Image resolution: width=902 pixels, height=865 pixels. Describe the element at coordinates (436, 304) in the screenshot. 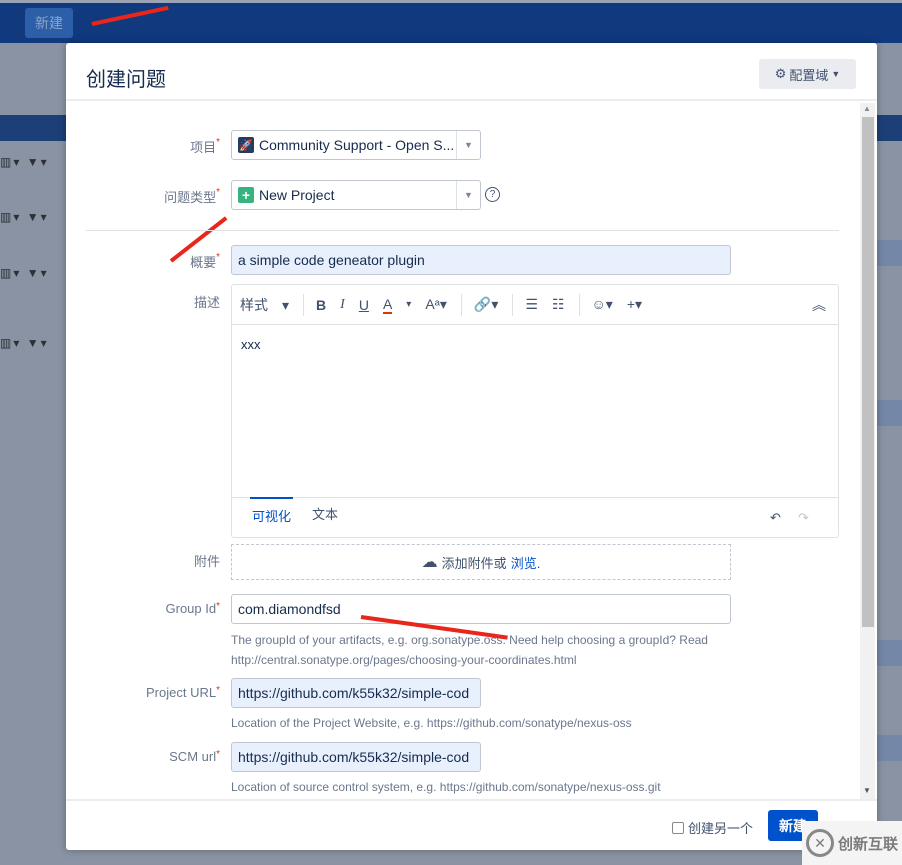

I see `more-formatting-icon: Aᵃ▾` at that location.